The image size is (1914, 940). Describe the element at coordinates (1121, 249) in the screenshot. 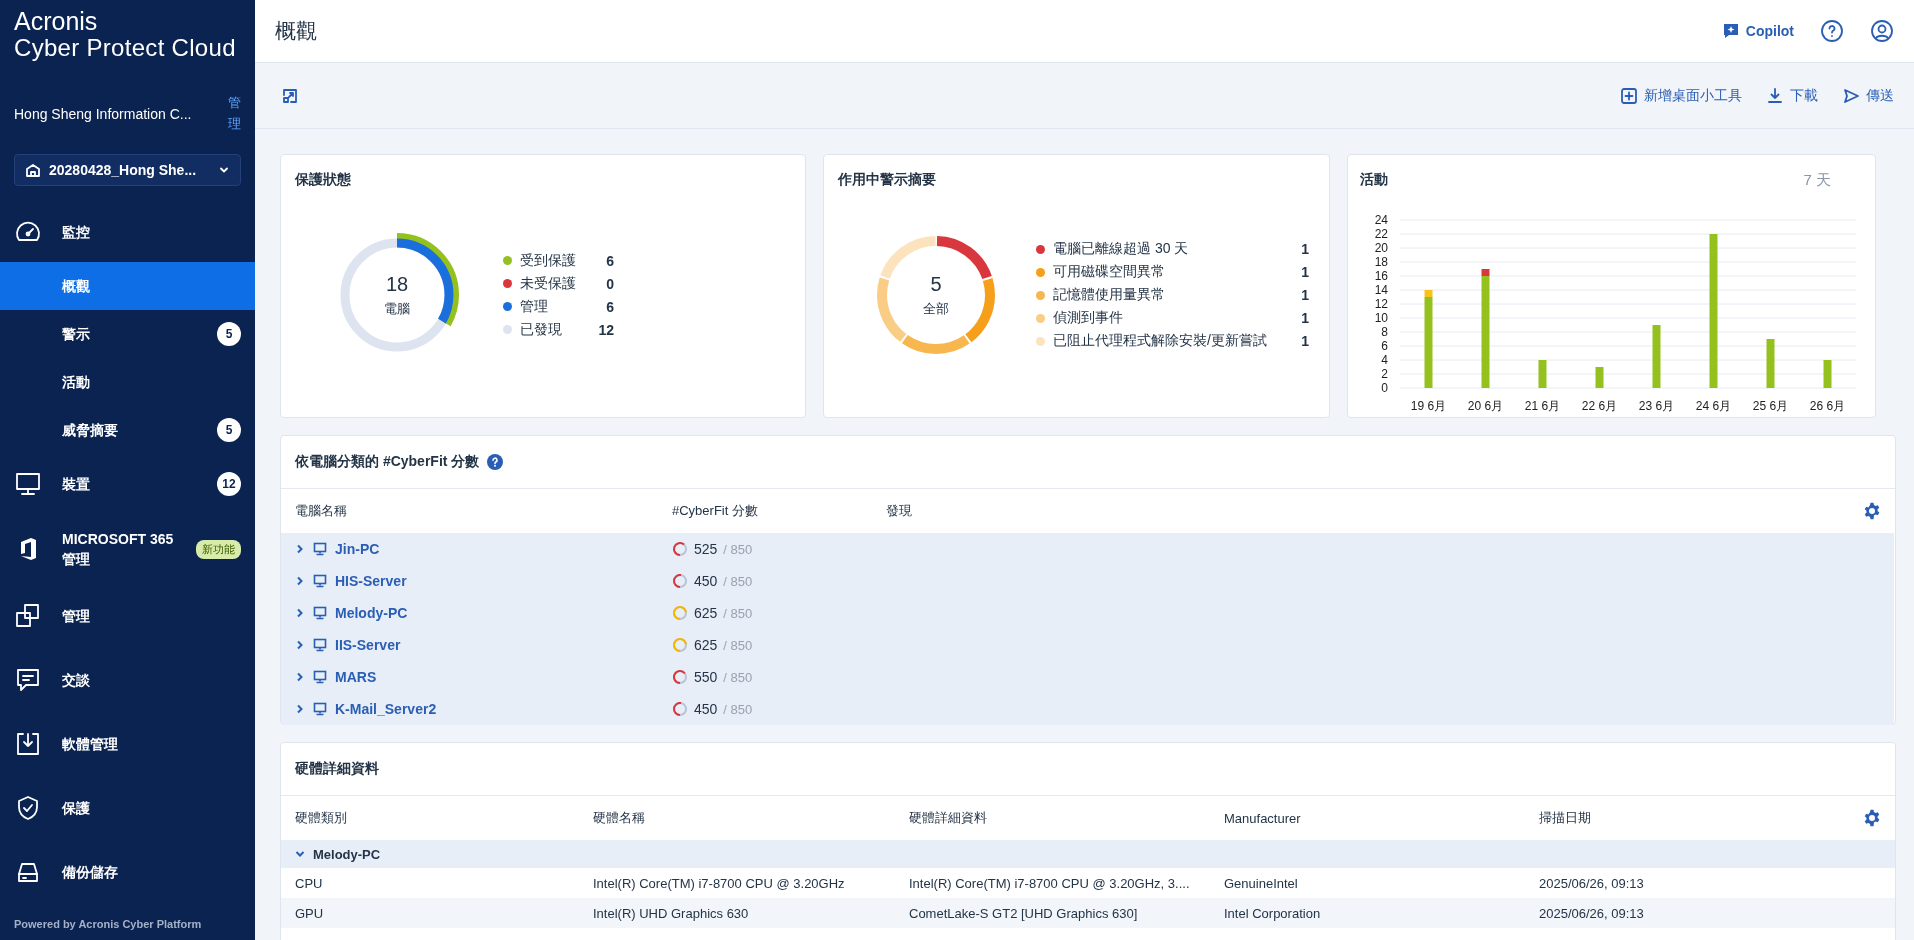

I see `legend-label: 電腦已離線超過 30 天` at that location.